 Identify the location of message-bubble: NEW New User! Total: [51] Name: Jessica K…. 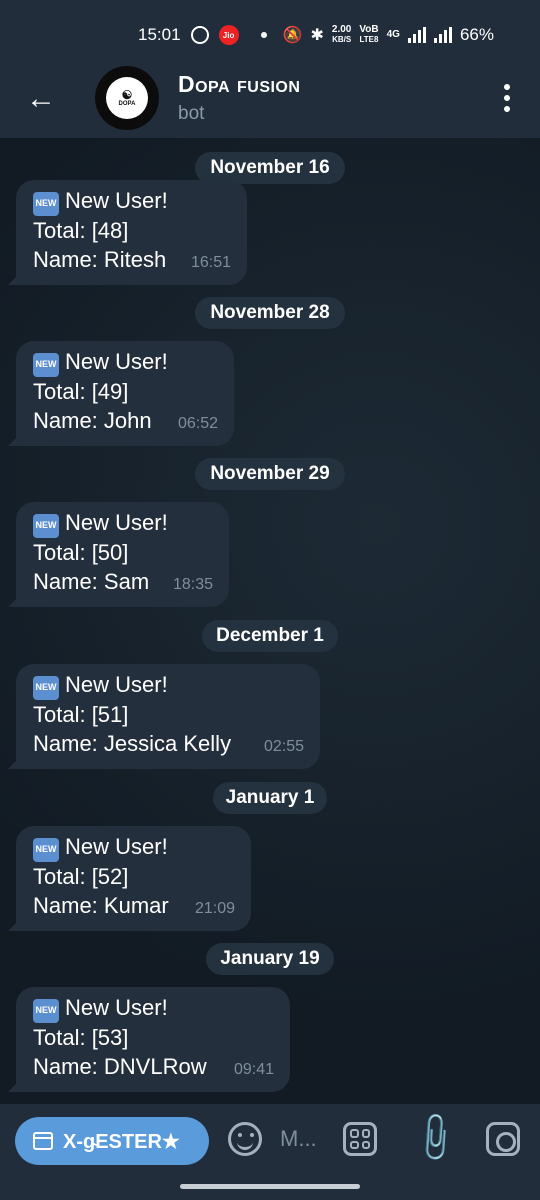
(164, 716).